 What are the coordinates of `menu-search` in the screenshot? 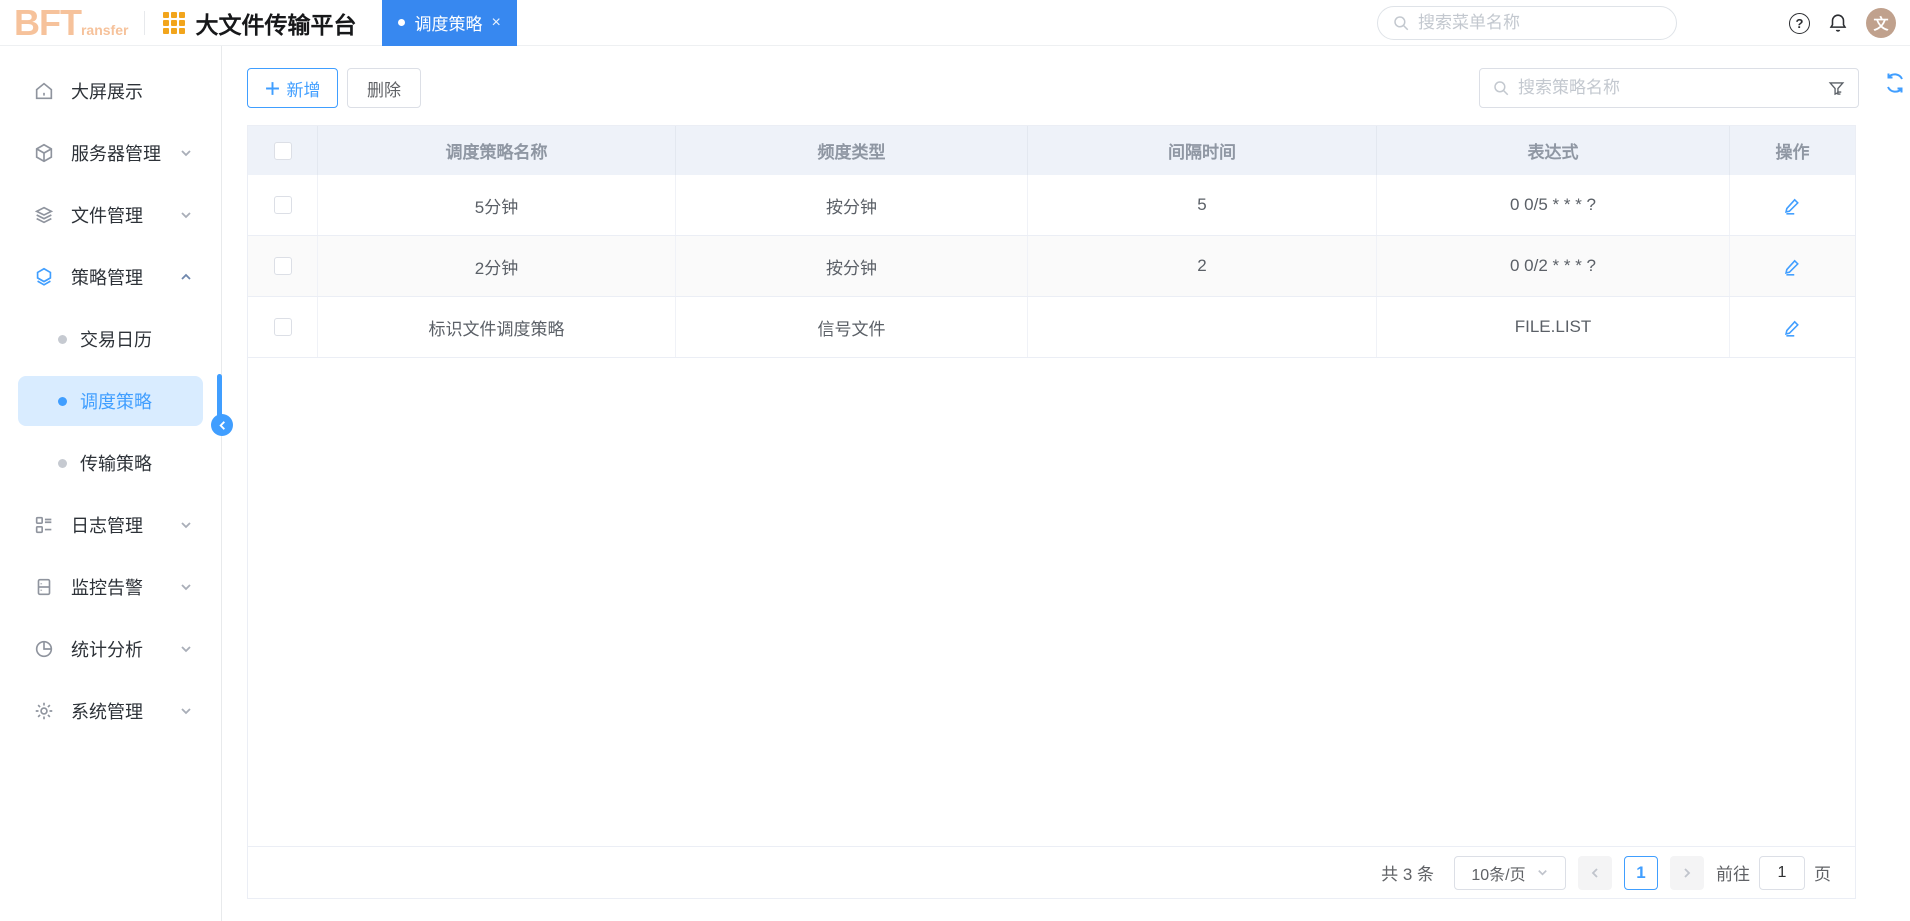 It's located at (1527, 23).